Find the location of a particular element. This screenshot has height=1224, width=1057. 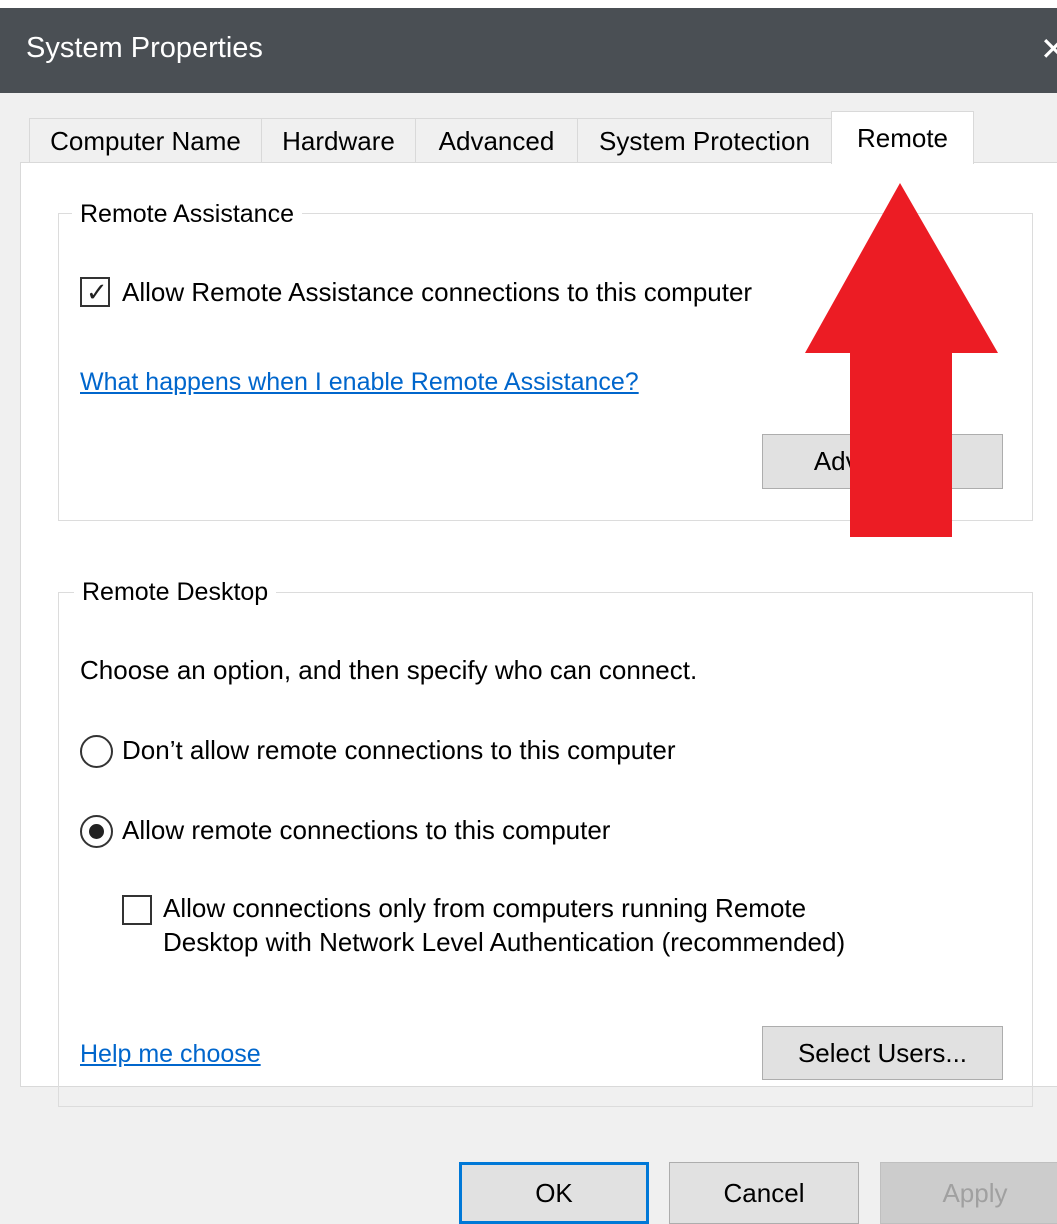

ok-button: OK is located at coordinates (554, 1193).